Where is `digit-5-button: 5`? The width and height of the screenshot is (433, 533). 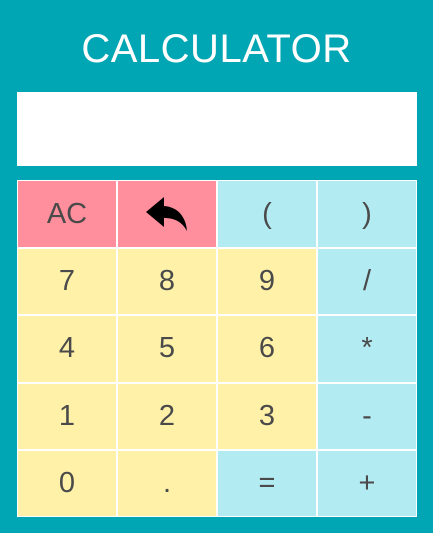
digit-5-button: 5 is located at coordinates (167, 349).